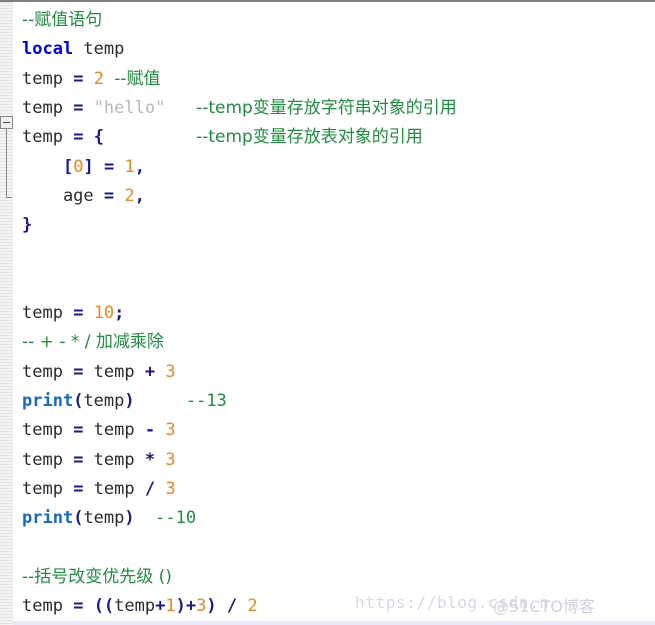 This screenshot has height=625, width=655. What do you see at coordinates (150, 459) in the screenshot?
I see `token-op: *` at bounding box center [150, 459].